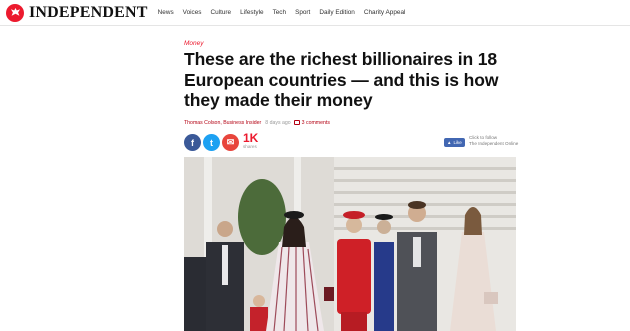  What do you see at coordinates (221, 12) in the screenshot?
I see `nav-item-culture: Culture` at bounding box center [221, 12].